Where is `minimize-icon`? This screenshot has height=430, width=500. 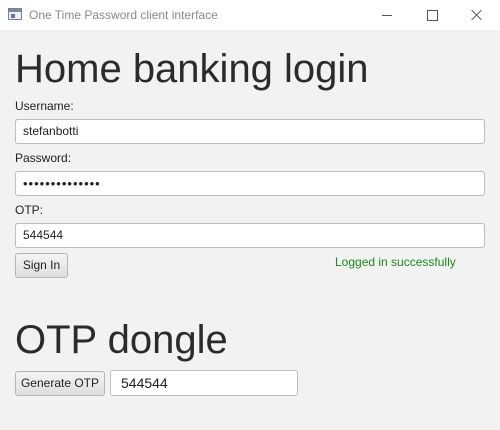 minimize-icon is located at coordinates (387, 15).